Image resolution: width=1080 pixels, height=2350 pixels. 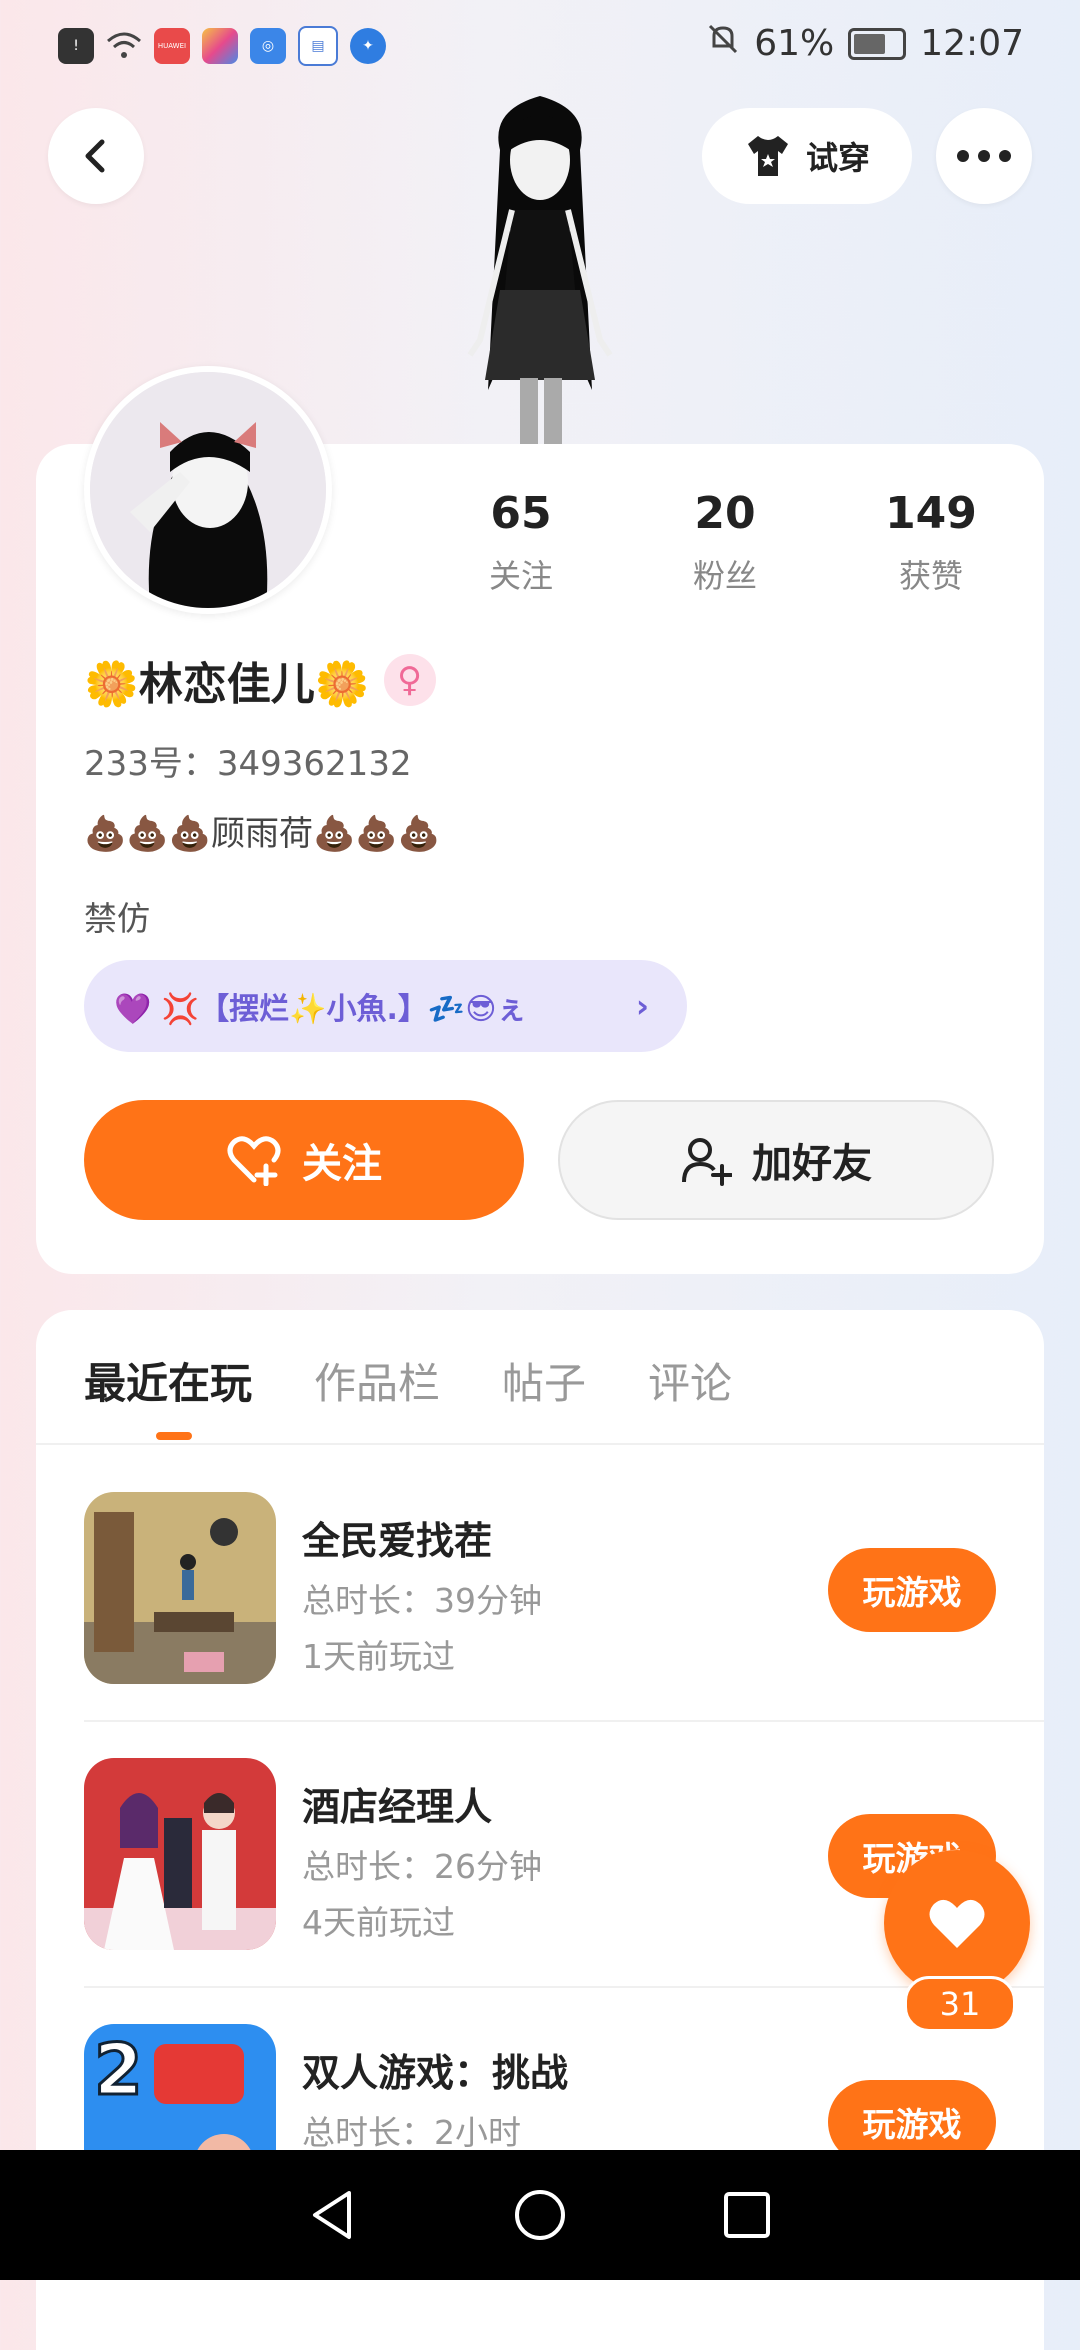 I want to click on clock: 12:07, so click(x=972, y=43).